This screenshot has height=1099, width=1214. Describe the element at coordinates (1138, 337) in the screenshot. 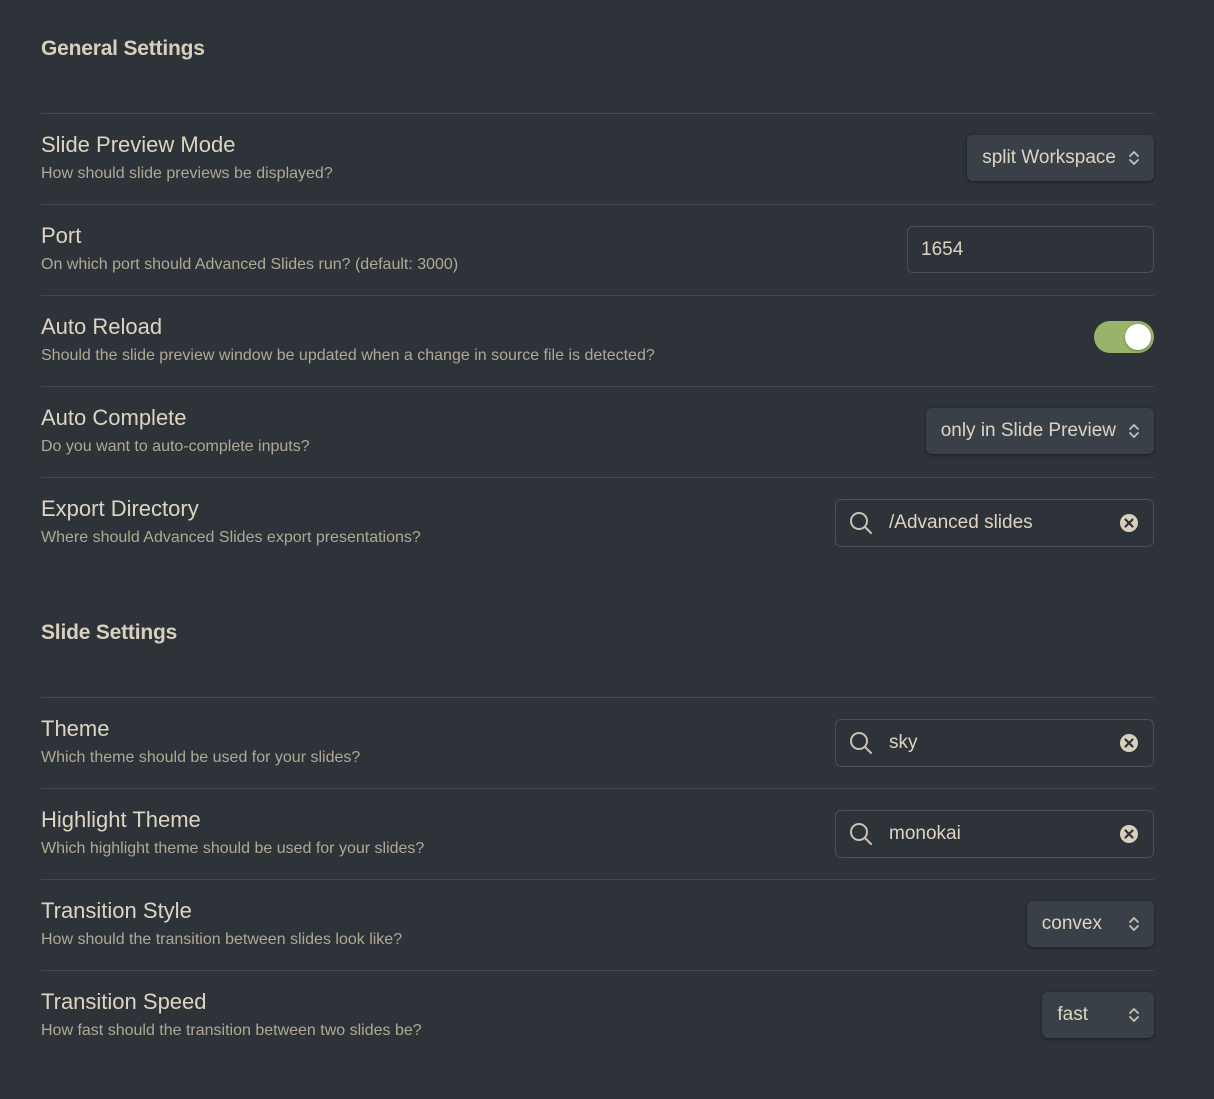

I see `toggle-knob` at that location.